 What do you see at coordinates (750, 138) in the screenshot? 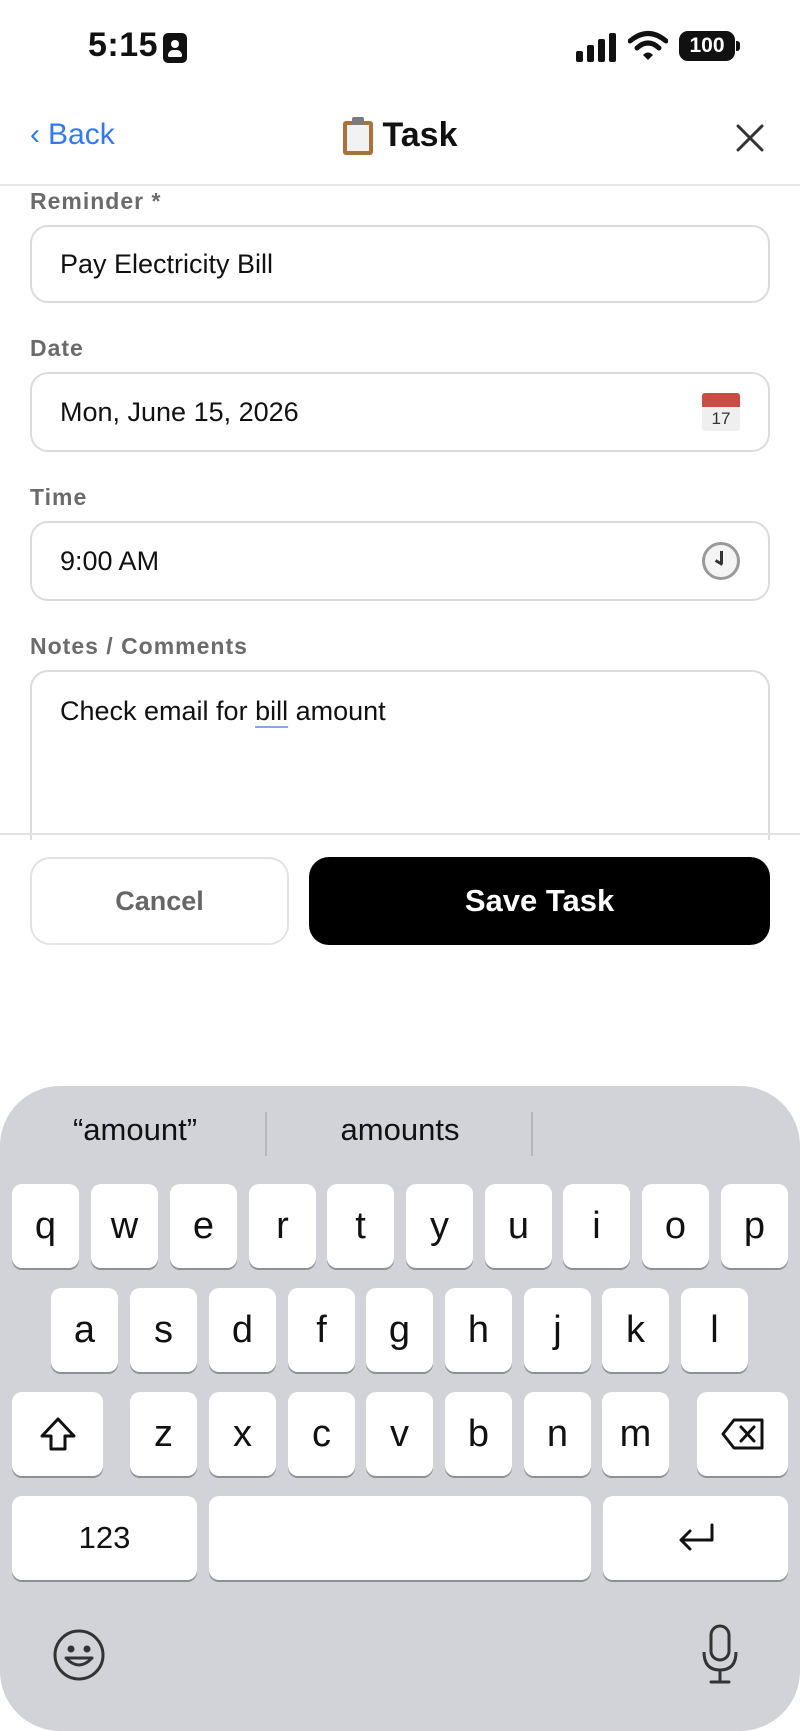
I see `close-icon` at bounding box center [750, 138].